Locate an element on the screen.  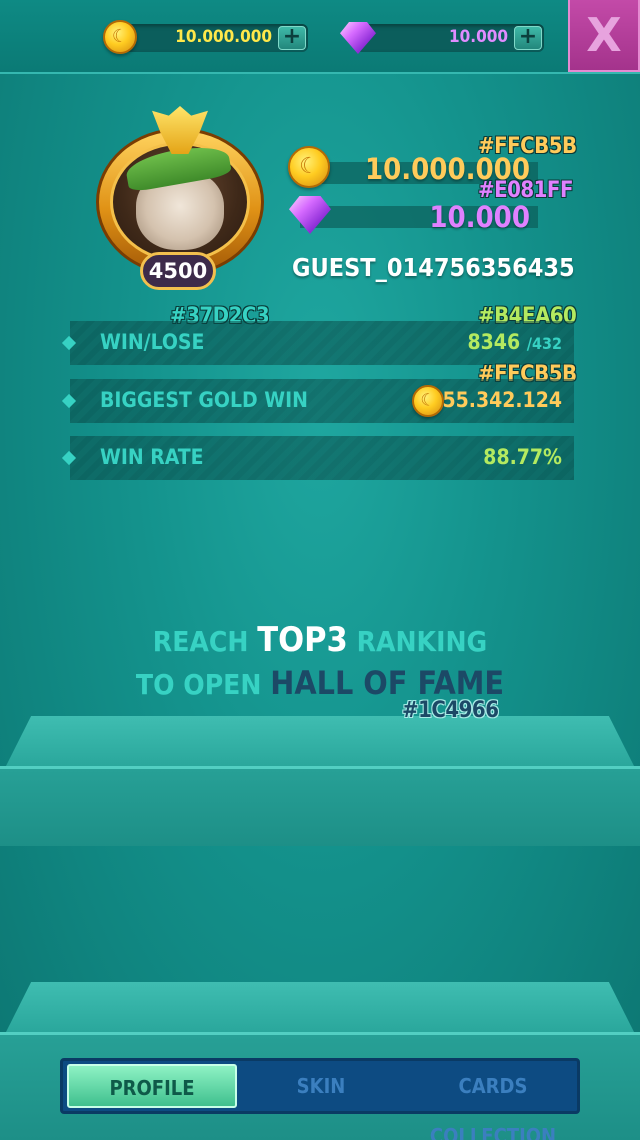
bottom-tab-bar: PROFILE SKIN CARDS COLLECTION is located at coordinates (321, 1099).